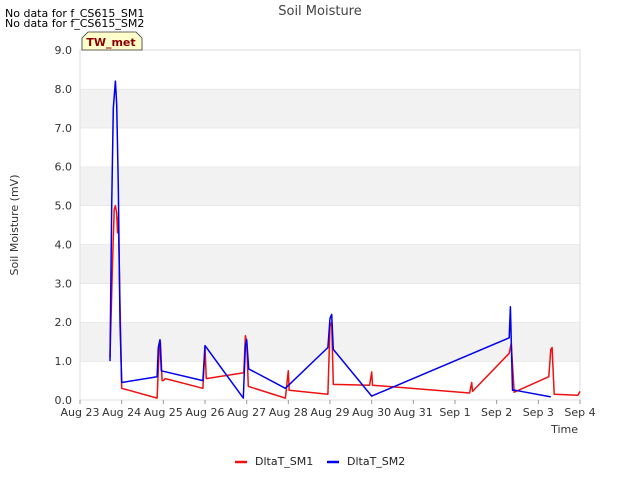 The height and width of the screenshot is (480, 640). Describe the element at coordinates (64, 128) in the screenshot. I see `y-tick-label: 7.0` at that location.